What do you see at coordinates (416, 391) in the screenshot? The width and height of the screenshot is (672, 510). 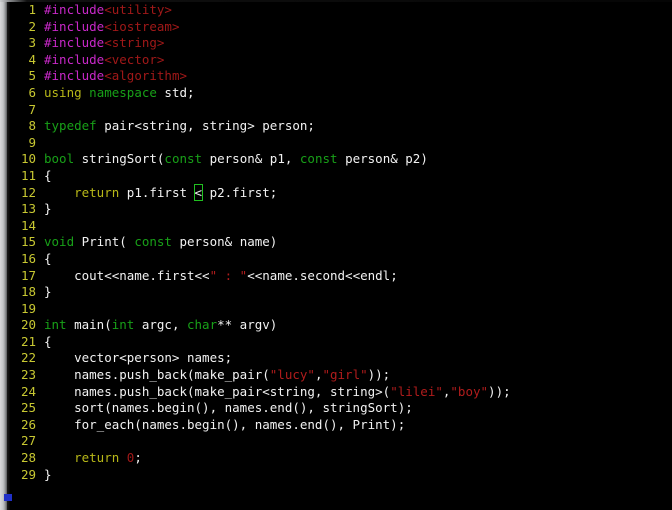 I see `code-token-str: "lilei"` at bounding box center [416, 391].